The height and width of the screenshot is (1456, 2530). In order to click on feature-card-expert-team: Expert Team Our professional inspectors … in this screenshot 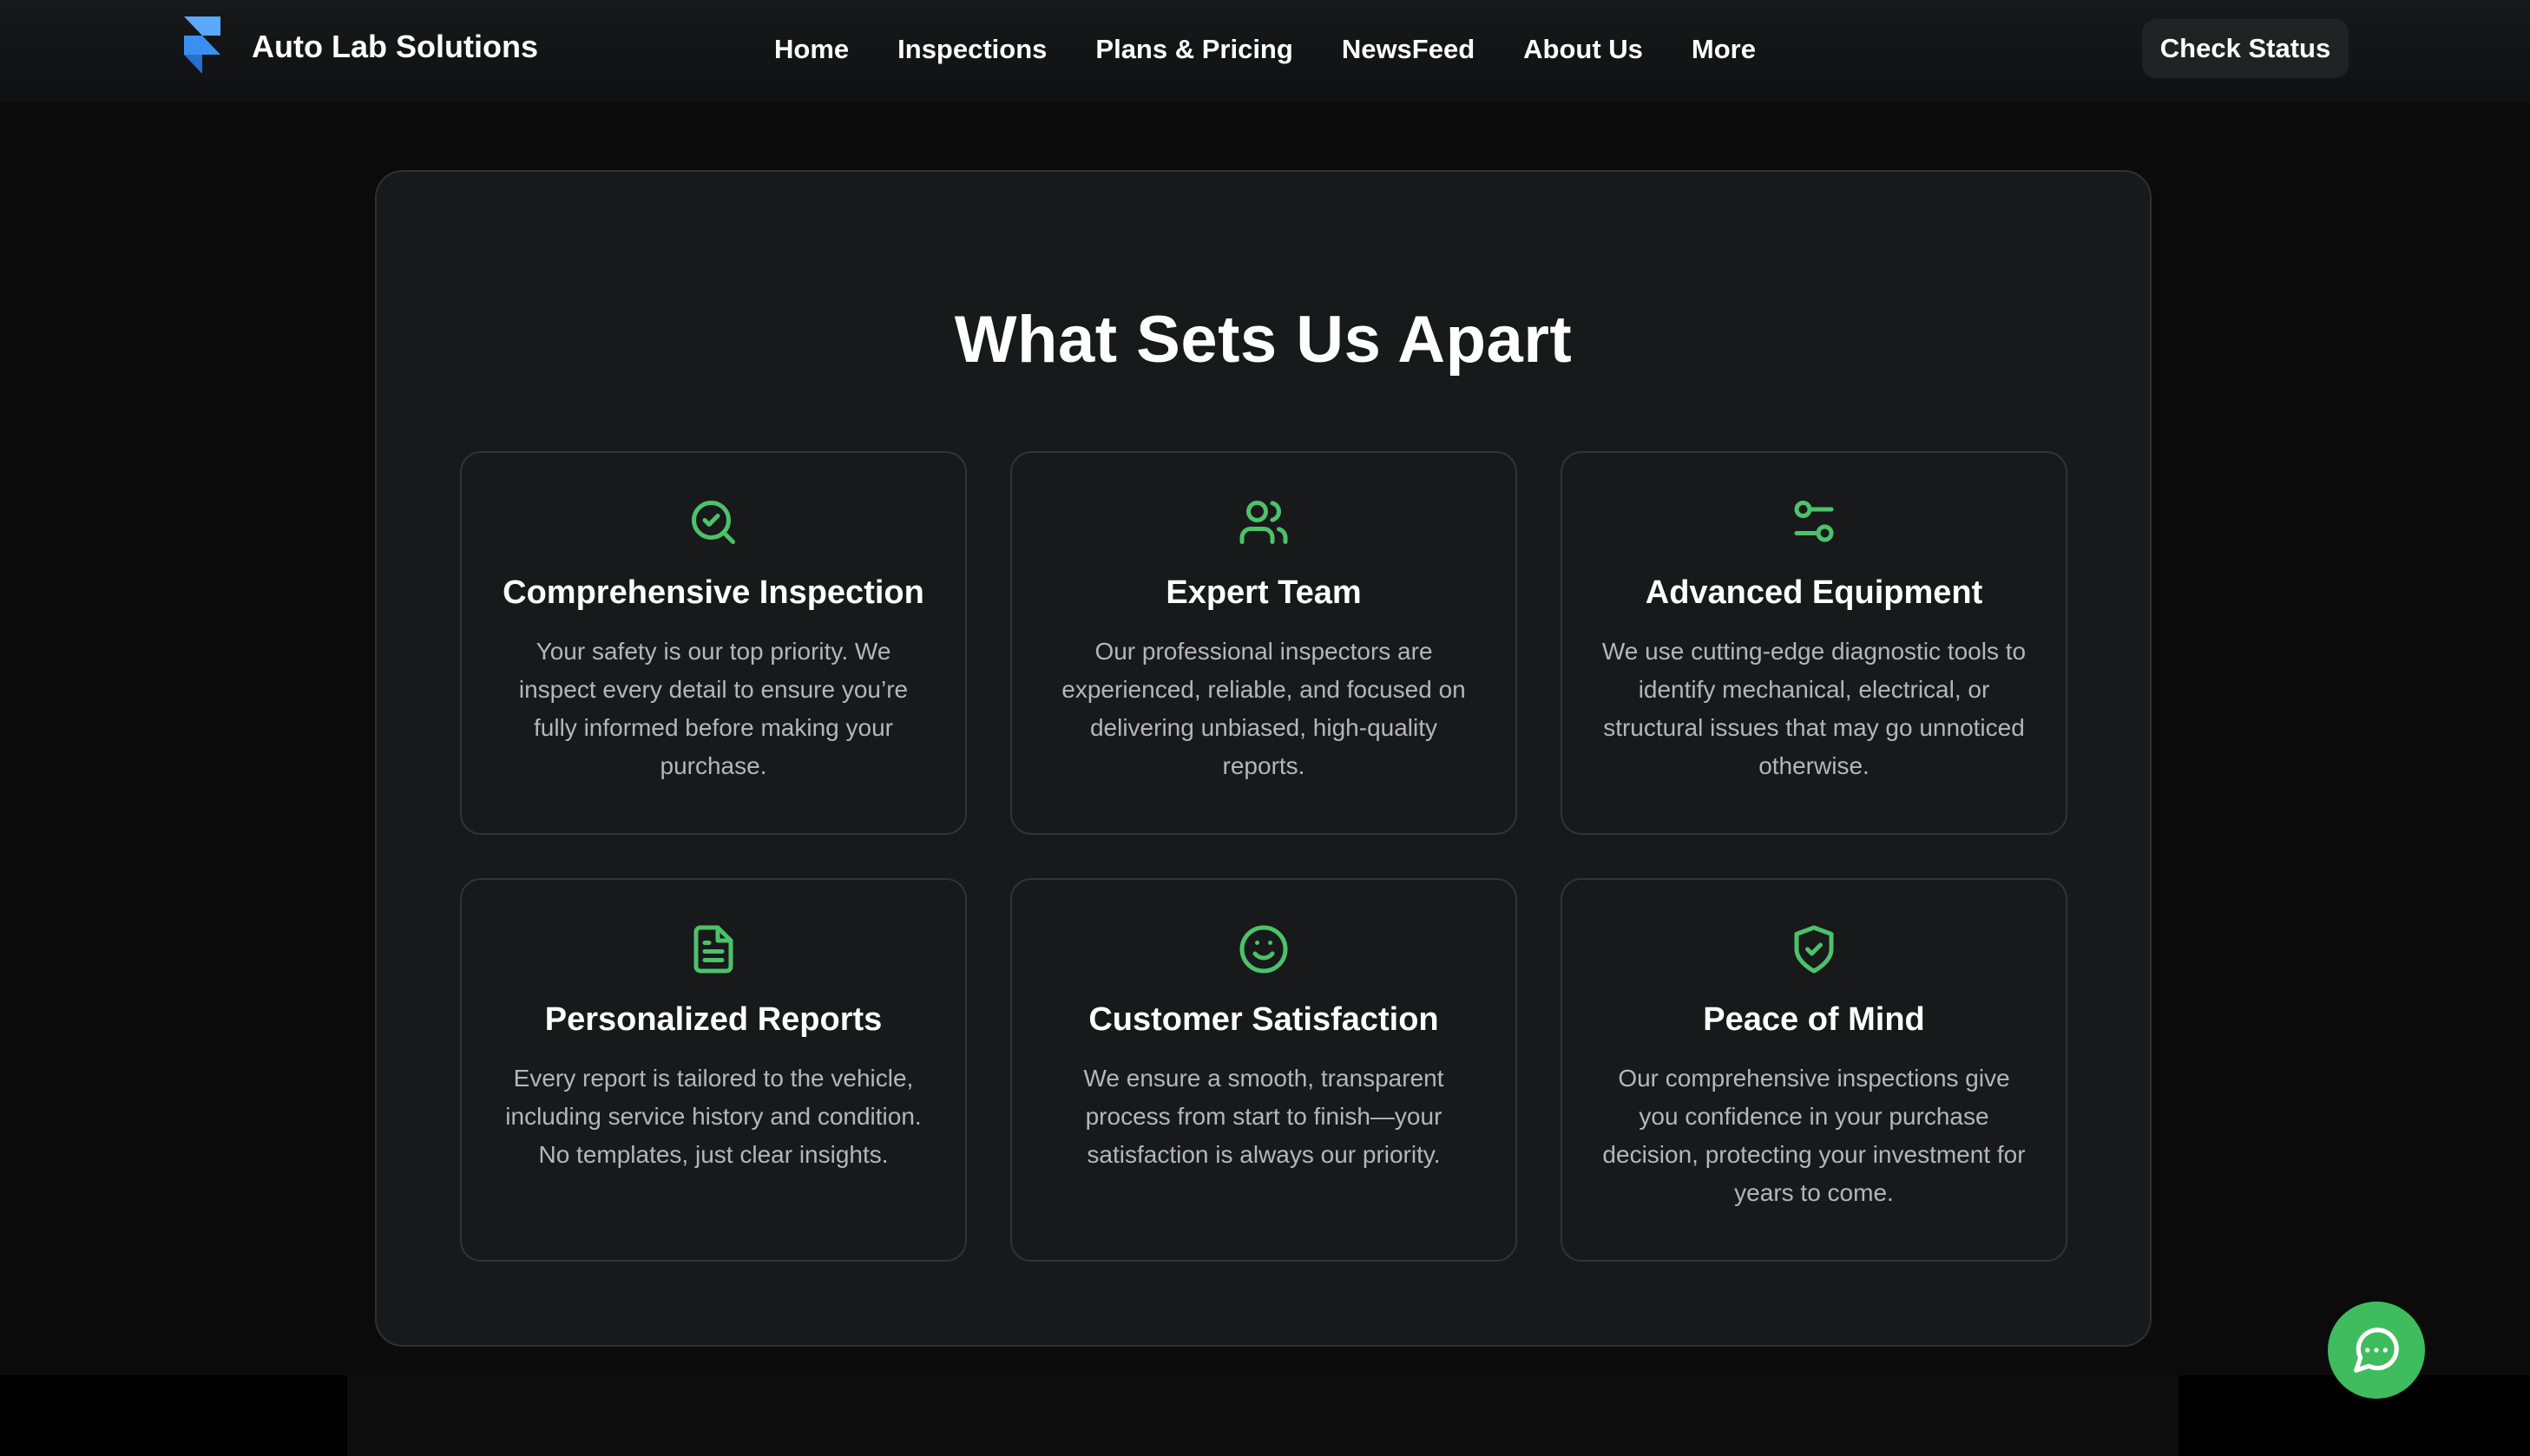, I will do `click(1263, 643)`.